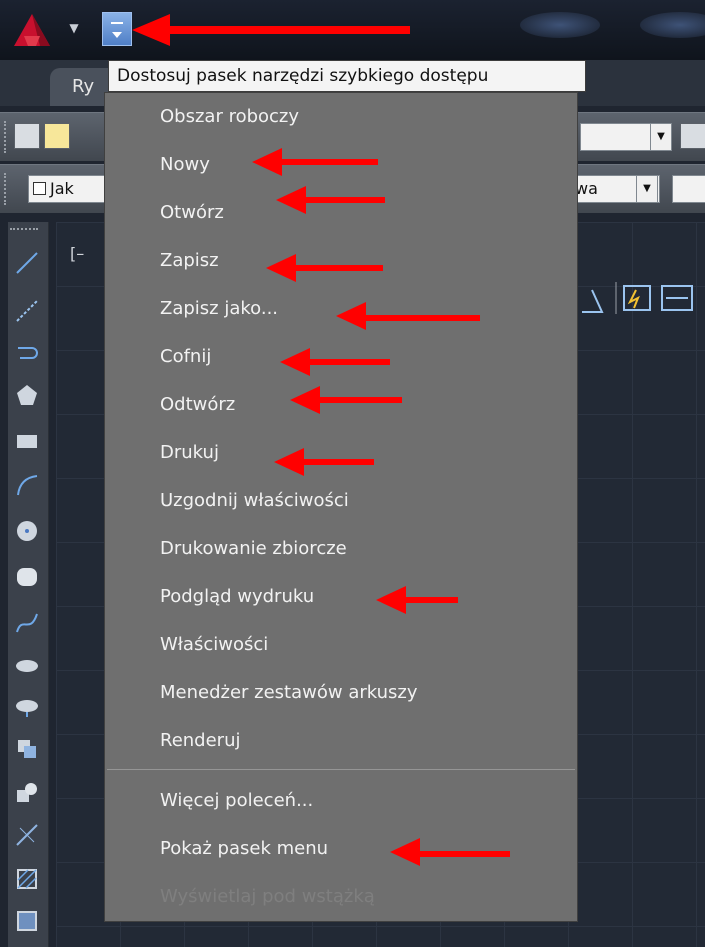 This screenshot has height=947, width=705. Describe the element at coordinates (27, 665) in the screenshot. I see `ellipse-tool-icon` at that location.